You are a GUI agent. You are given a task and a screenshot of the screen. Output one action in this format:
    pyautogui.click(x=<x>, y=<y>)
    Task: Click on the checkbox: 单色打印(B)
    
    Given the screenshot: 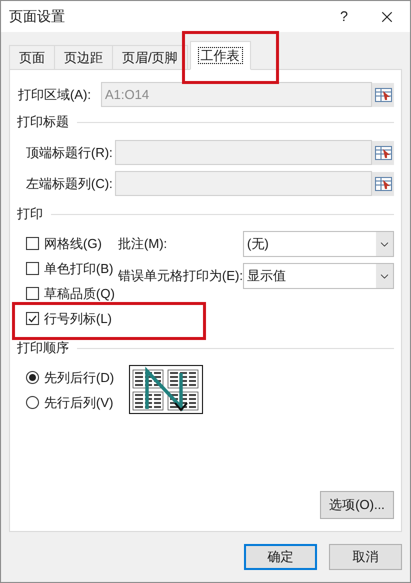 What is the action you would take?
    pyautogui.click(x=70, y=268)
    